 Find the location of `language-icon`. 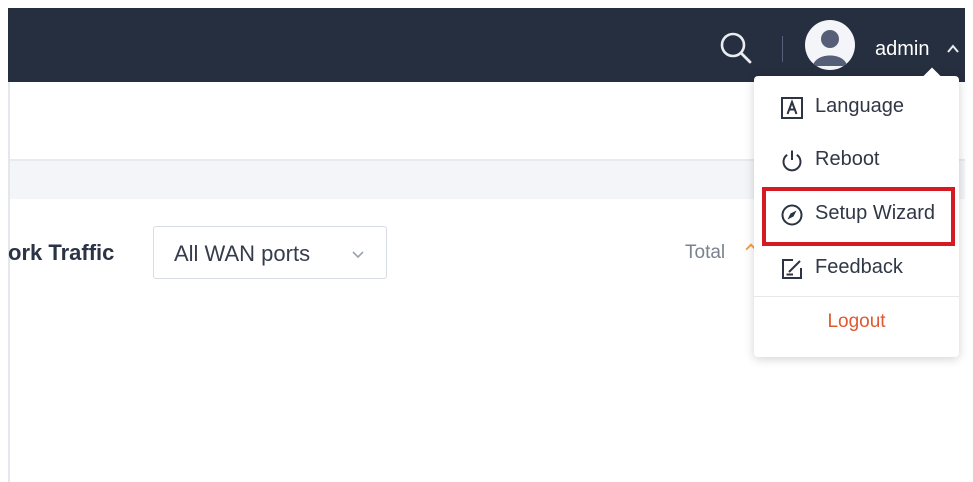

language-icon is located at coordinates (792, 108).